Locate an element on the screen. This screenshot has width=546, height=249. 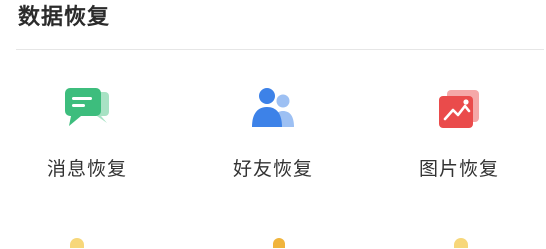
message-recovery-button: 消息恢复 is located at coordinates (87, 131).